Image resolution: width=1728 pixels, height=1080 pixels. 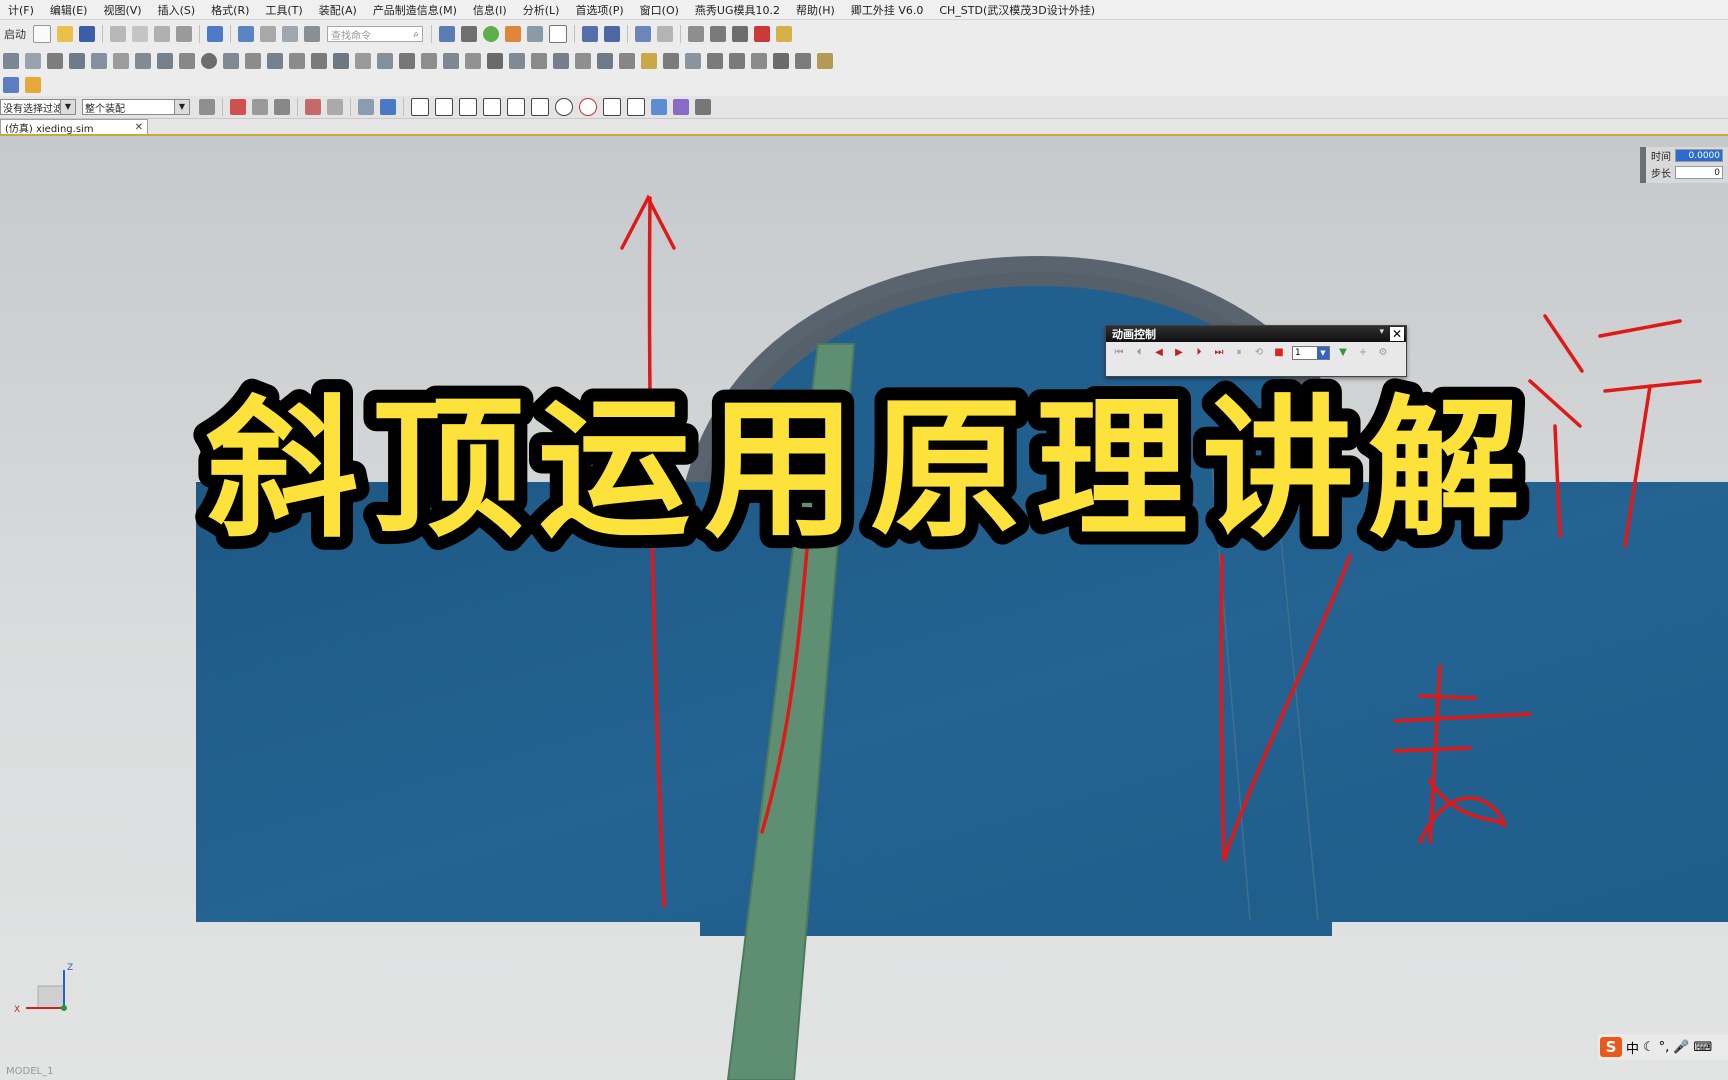 I want to click on shaded-ball-icon, so click(x=491, y=34).